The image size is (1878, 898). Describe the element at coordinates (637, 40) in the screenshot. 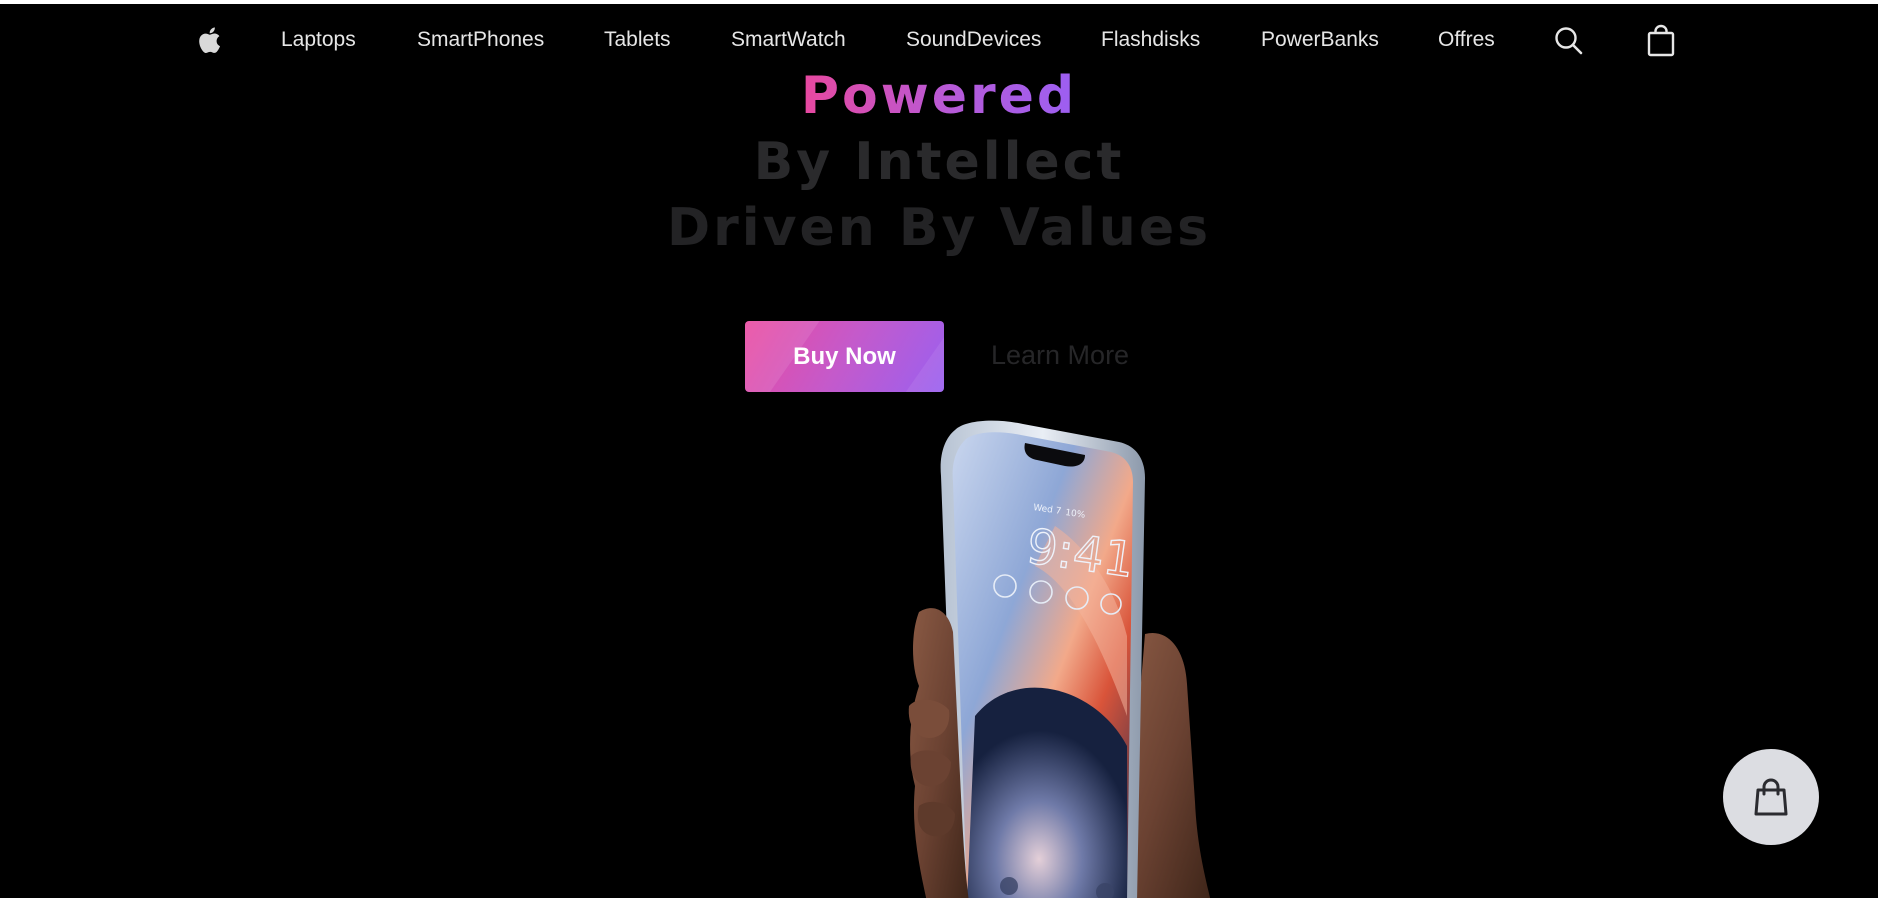

I see `nav-link-tablets: Tablets` at that location.